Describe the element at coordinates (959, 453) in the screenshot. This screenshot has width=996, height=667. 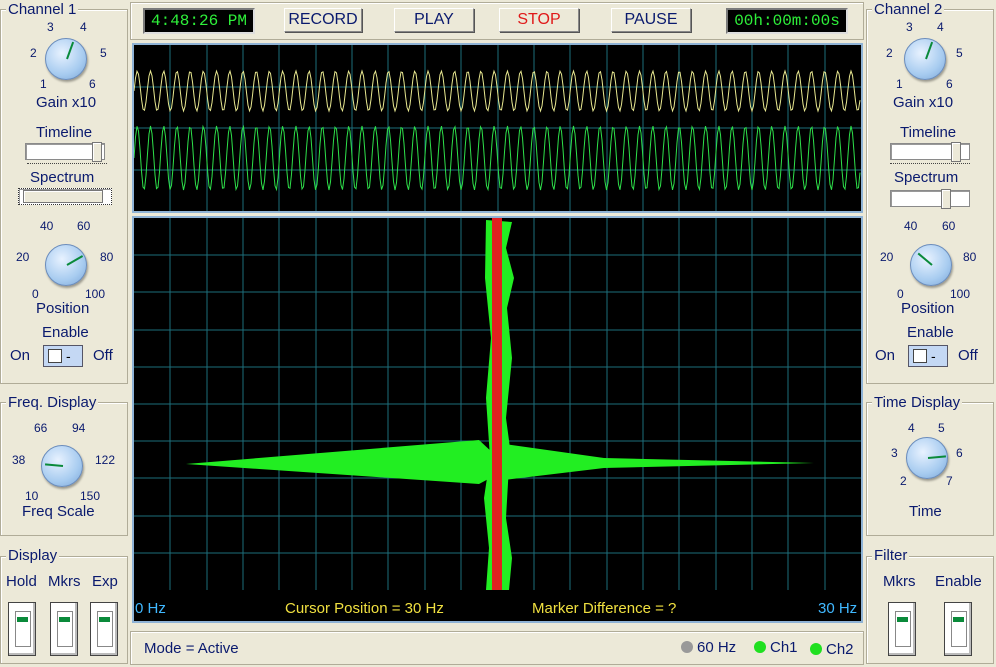
I see `time-tick: 6` at that location.